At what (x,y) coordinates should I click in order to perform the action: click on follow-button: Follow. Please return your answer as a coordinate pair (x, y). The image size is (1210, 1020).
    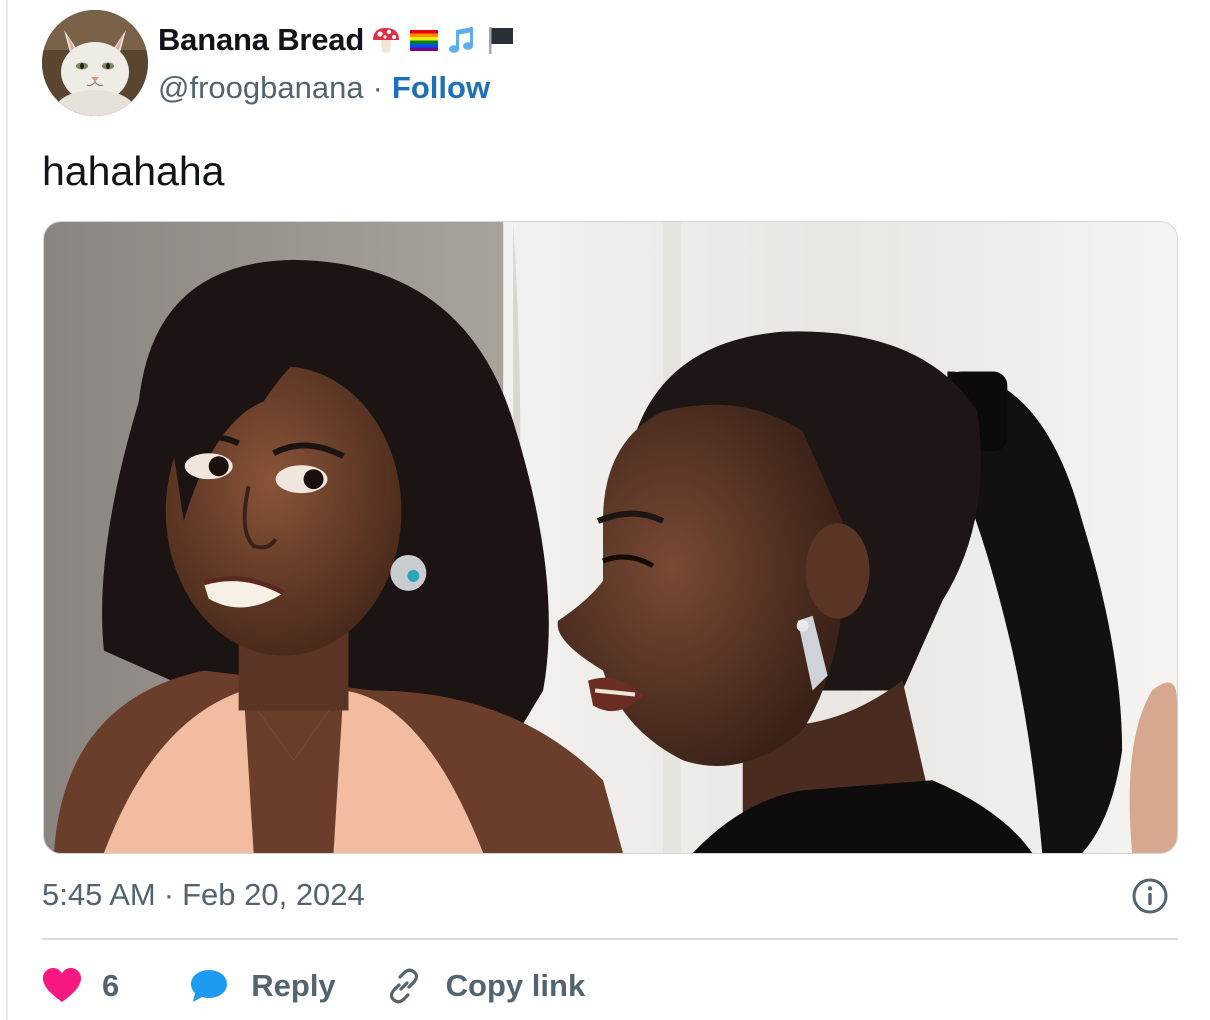
    Looking at the image, I should click on (441, 88).